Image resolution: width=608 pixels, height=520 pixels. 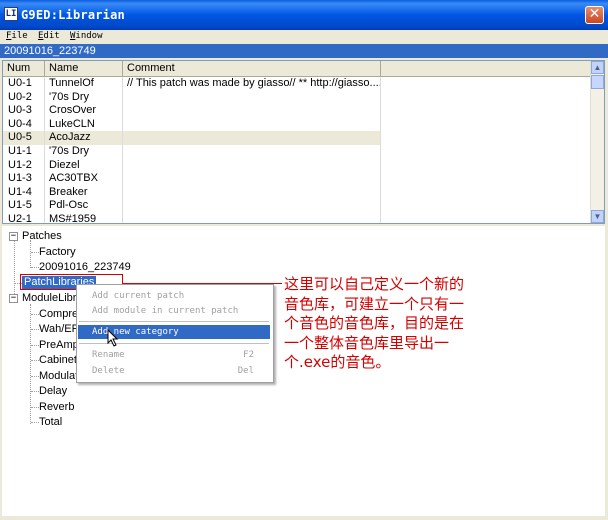 What do you see at coordinates (165, 311) in the screenshot?
I see `menu-item-label: Add module in current patch` at bounding box center [165, 311].